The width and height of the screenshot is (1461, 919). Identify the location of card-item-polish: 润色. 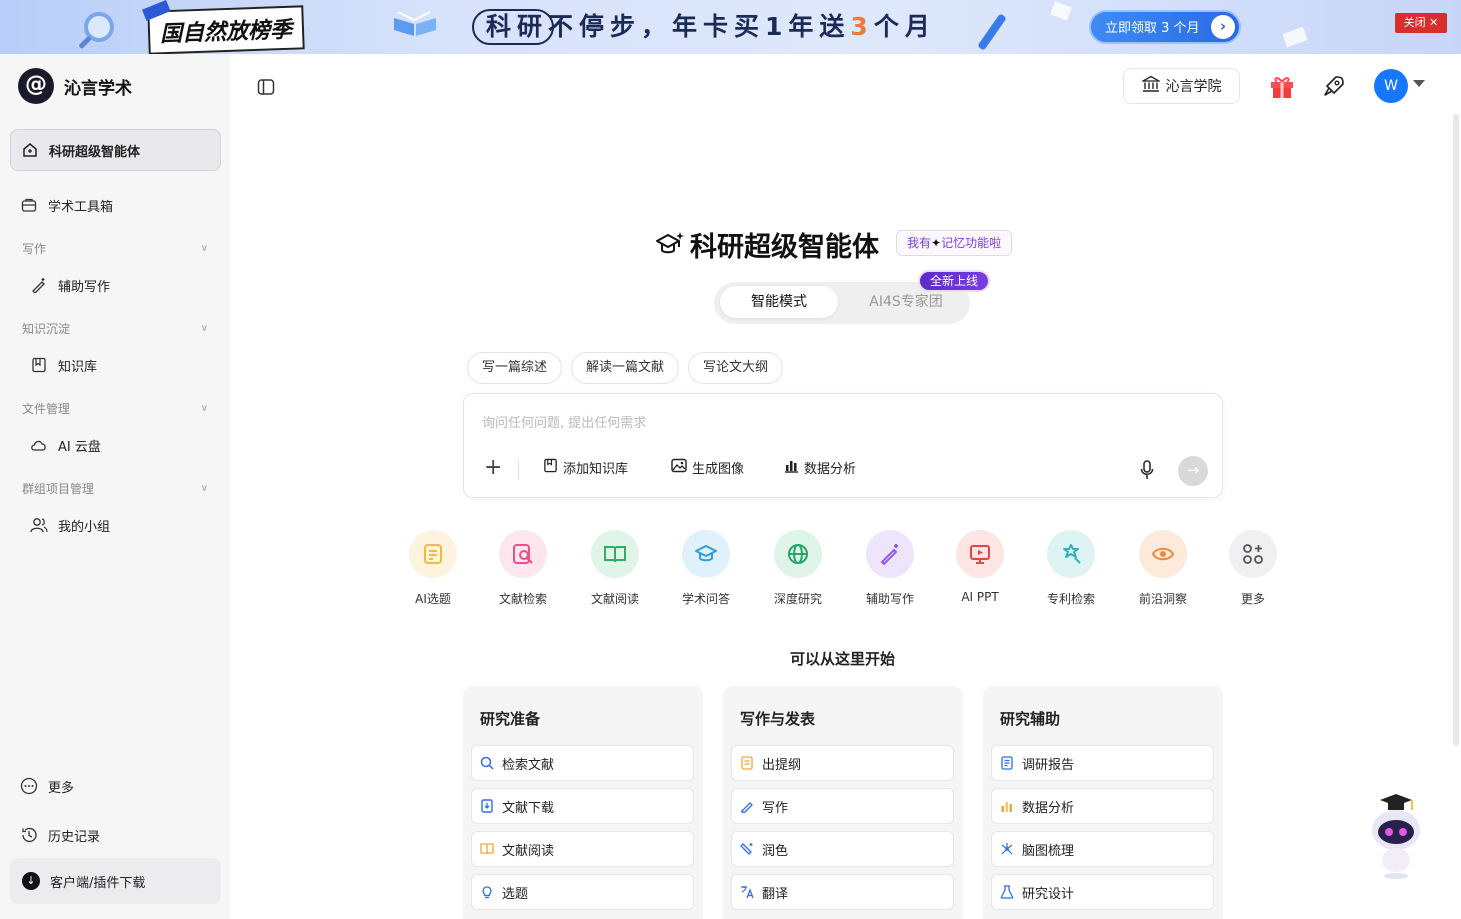
(842, 849).